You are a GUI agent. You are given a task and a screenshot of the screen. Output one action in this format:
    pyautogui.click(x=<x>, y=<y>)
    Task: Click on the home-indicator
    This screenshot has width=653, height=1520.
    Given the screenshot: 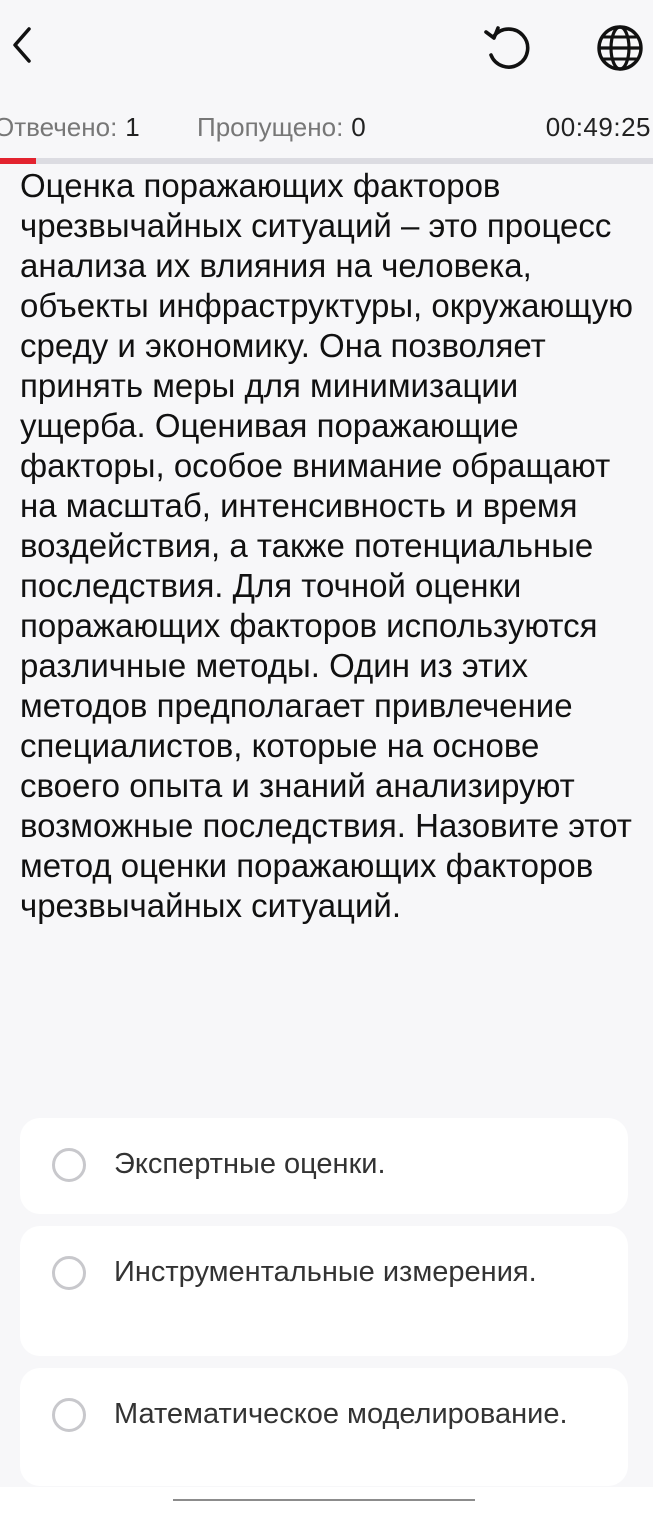 What is the action you would take?
    pyautogui.click(x=324, y=1500)
    